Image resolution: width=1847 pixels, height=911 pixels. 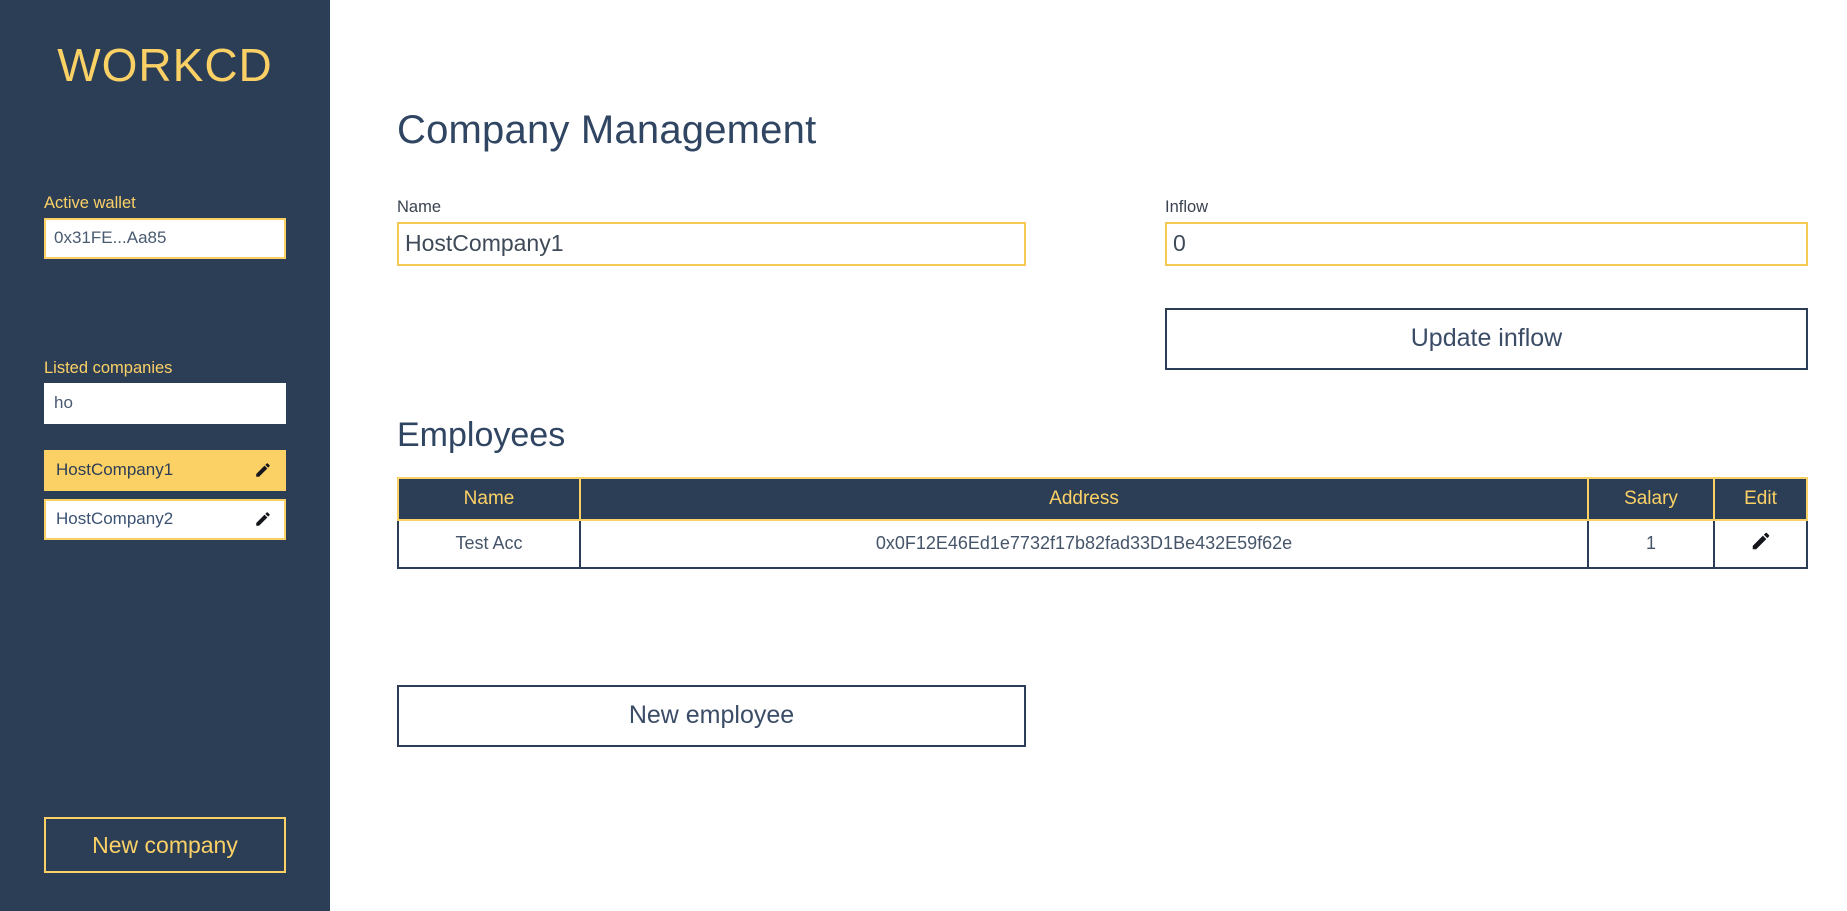 I want to click on inflow-input, so click(x=1486, y=243).